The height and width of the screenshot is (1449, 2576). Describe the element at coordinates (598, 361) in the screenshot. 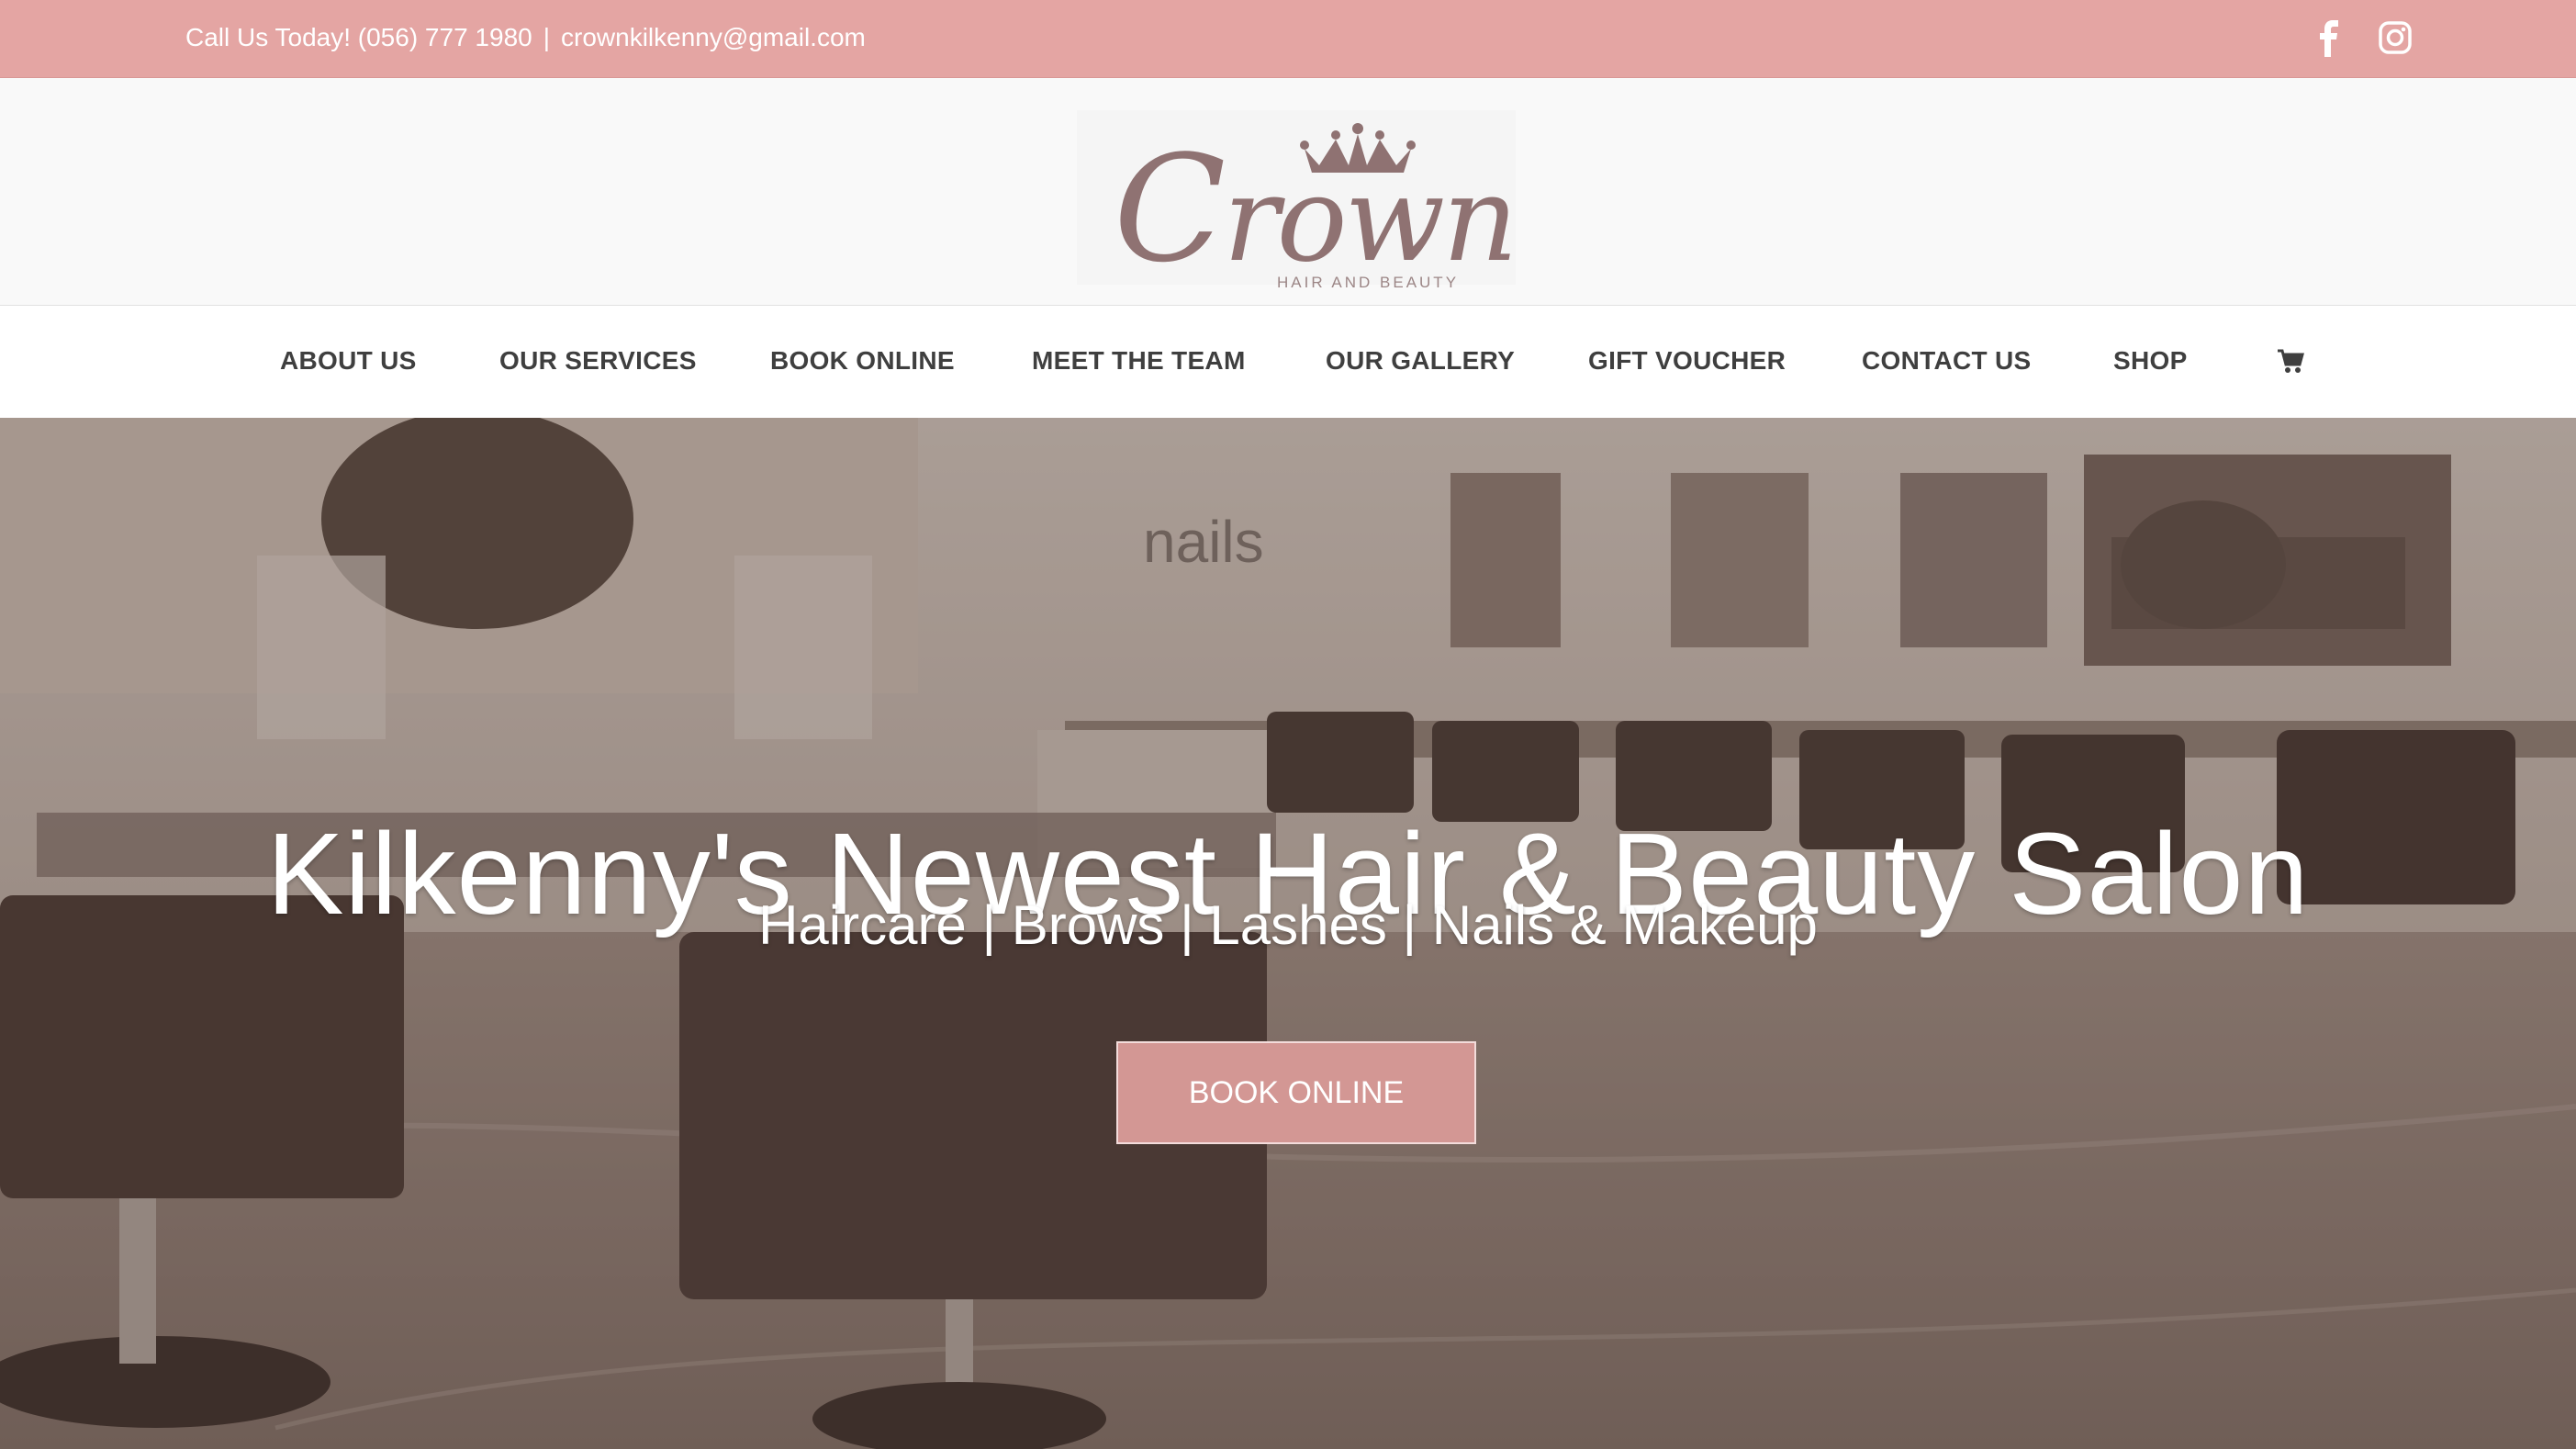

I see `nav-our-services: OUR SERVICES` at that location.